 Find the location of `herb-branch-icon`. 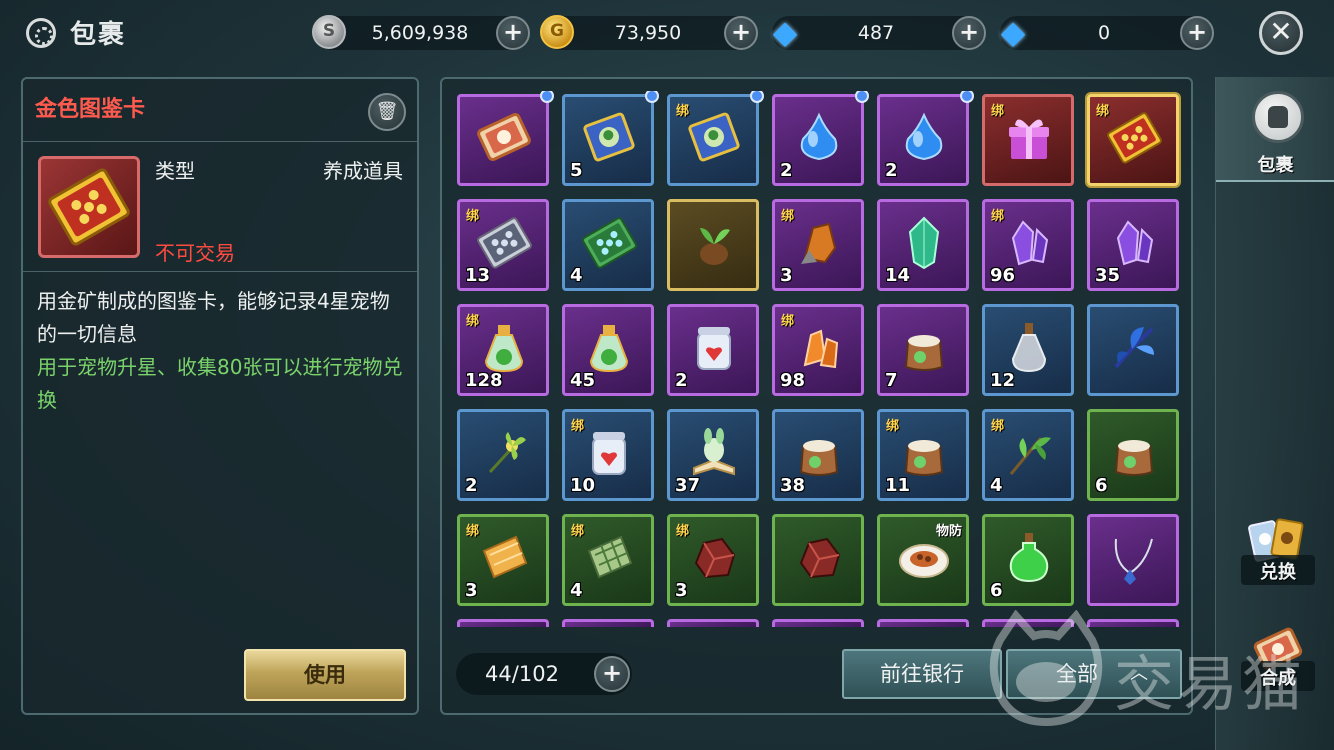

herb-branch-icon is located at coordinates (1030, 456).